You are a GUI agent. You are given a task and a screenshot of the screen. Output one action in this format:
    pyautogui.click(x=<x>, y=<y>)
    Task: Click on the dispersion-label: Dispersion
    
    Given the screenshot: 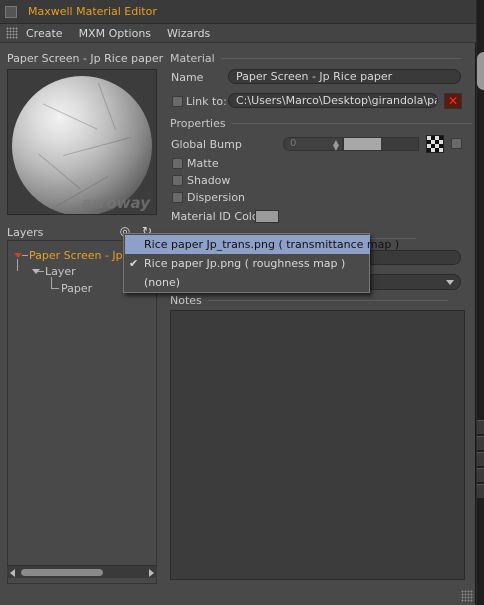 What is the action you would take?
    pyautogui.click(x=216, y=197)
    